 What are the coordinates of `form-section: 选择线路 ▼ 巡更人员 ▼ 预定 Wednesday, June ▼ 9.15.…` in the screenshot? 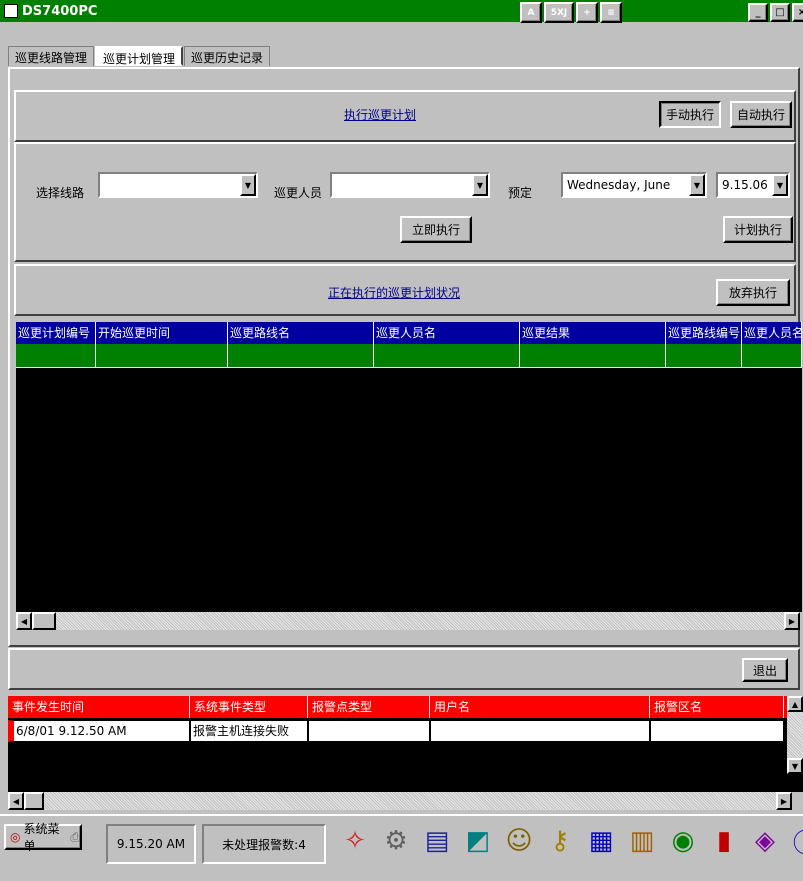 It's located at (405, 202).